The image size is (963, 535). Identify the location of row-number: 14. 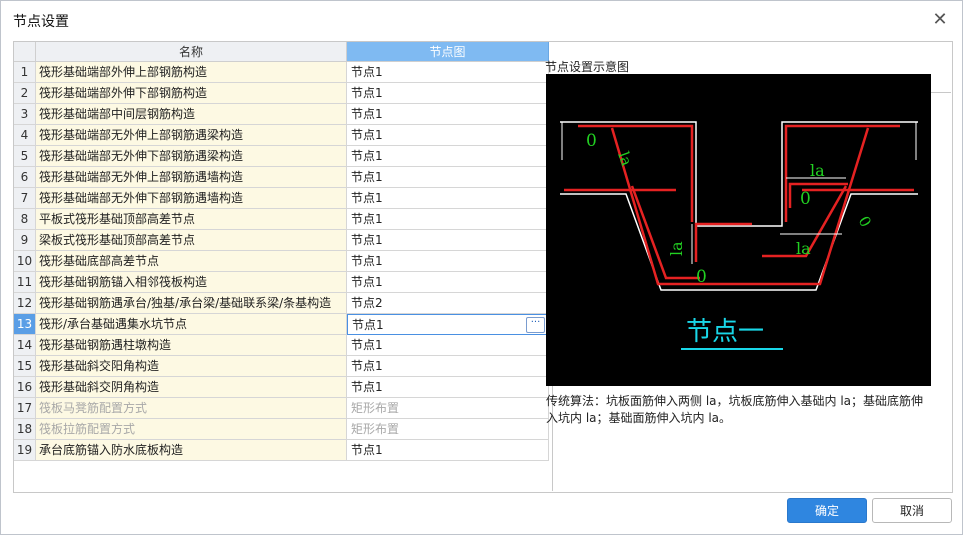
(25, 345).